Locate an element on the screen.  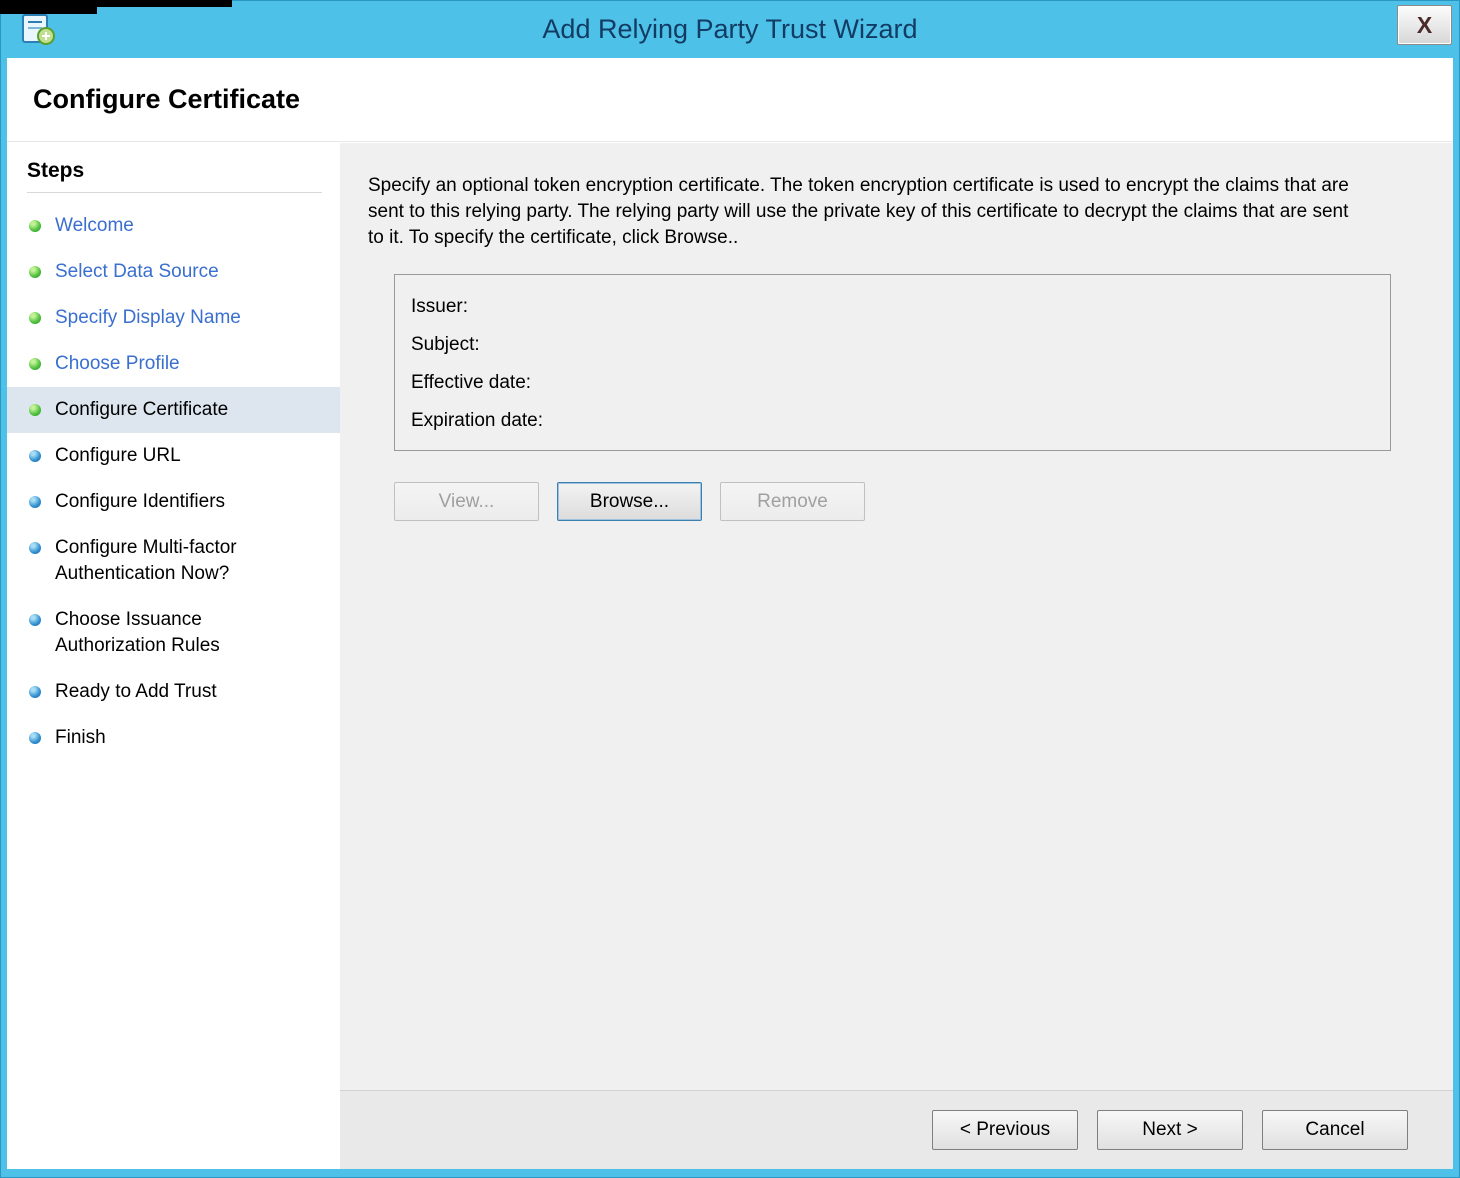
step-configure-identifiers: Configure Identifiers is located at coordinates (173, 502).